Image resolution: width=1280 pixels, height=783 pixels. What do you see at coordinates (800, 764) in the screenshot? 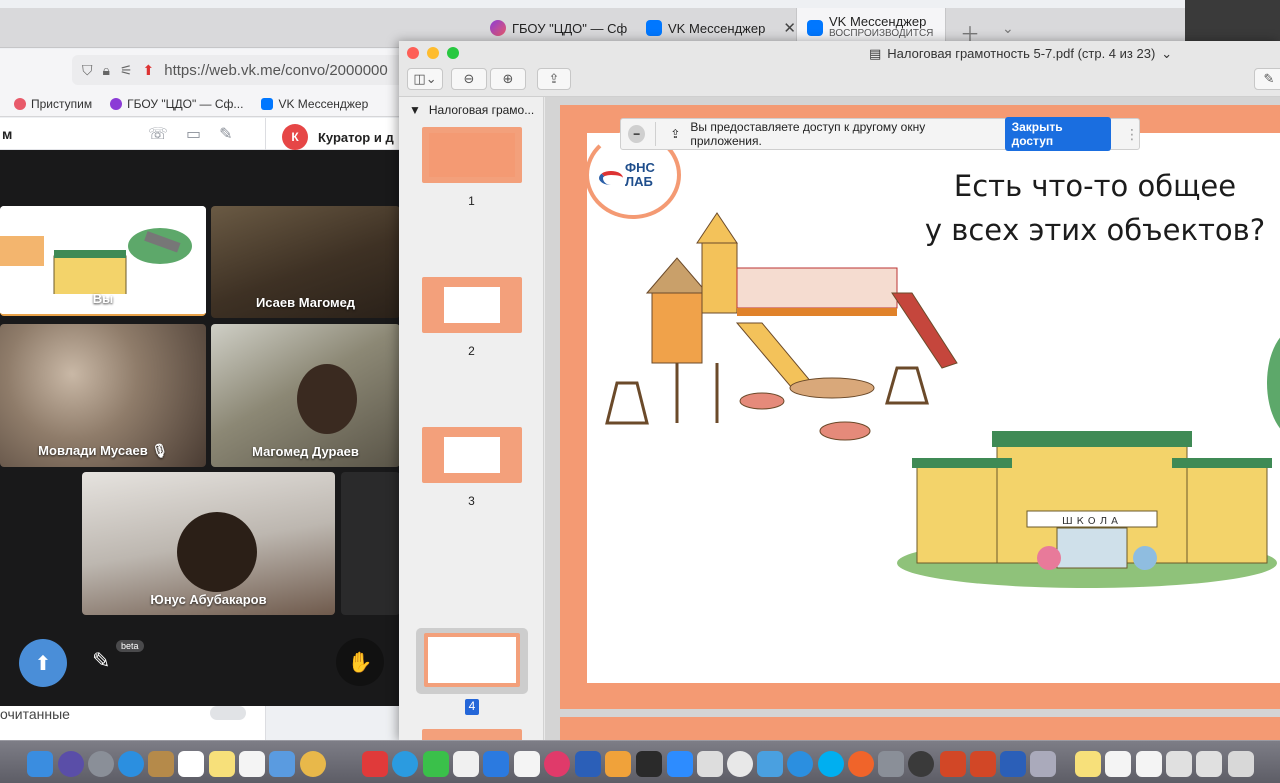
I see `app-store-icon` at bounding box center [800, 764].